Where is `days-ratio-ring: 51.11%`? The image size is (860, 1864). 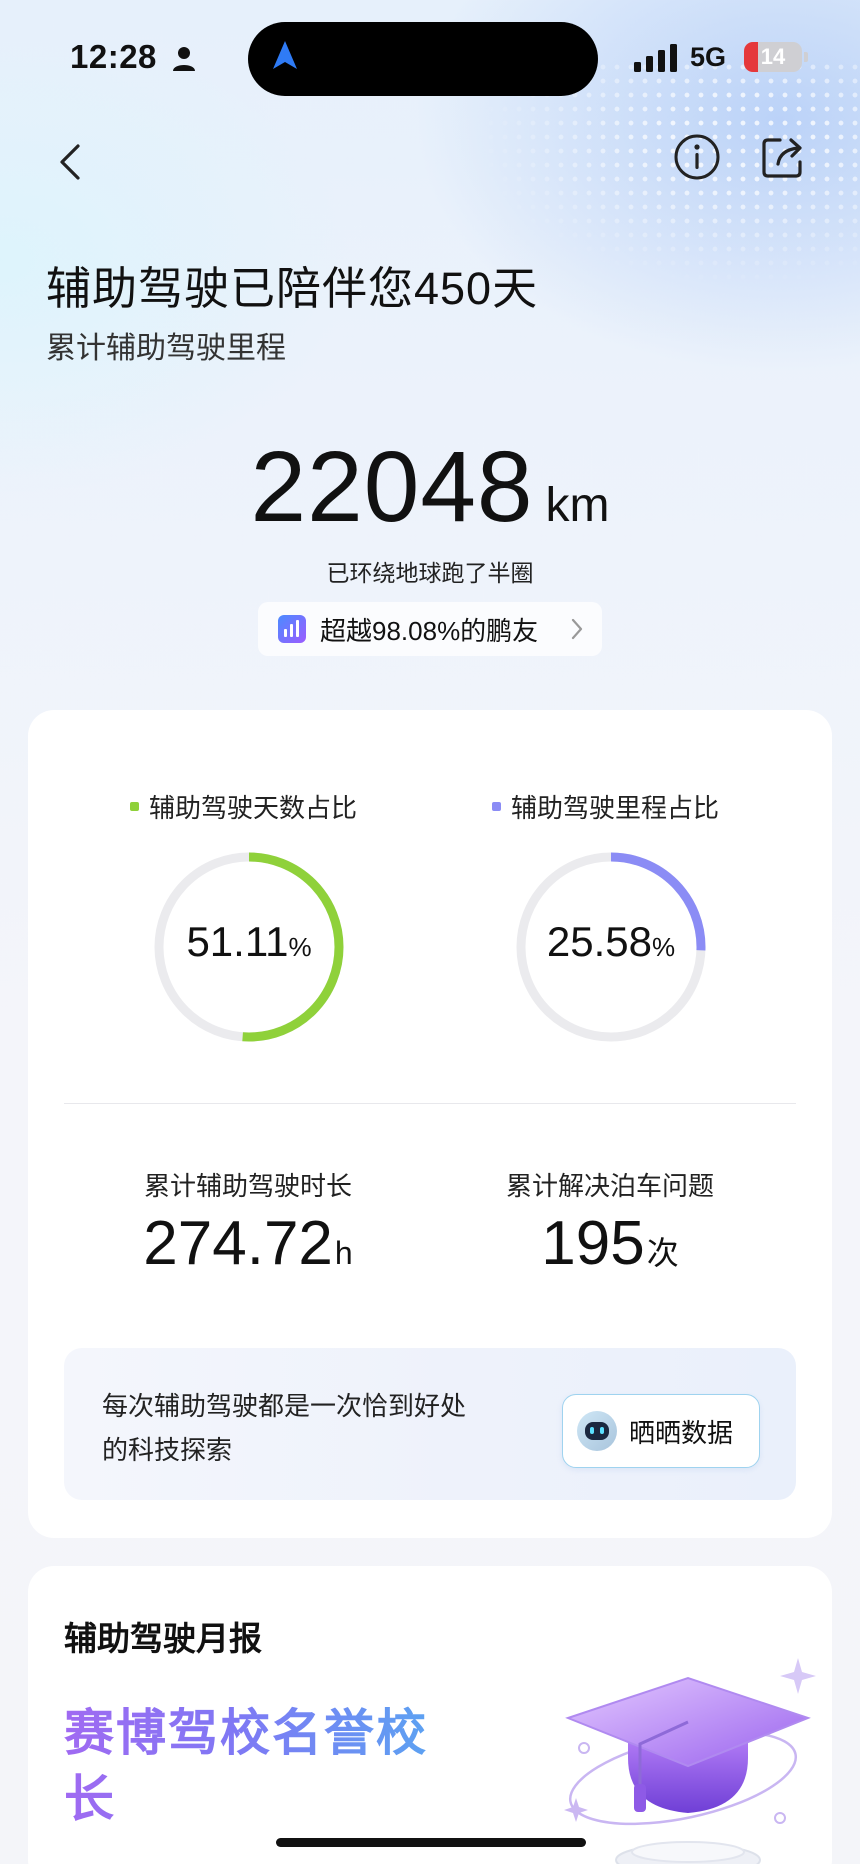 days-ratio-ring: 51.11% is located at coordinates (249, 947).